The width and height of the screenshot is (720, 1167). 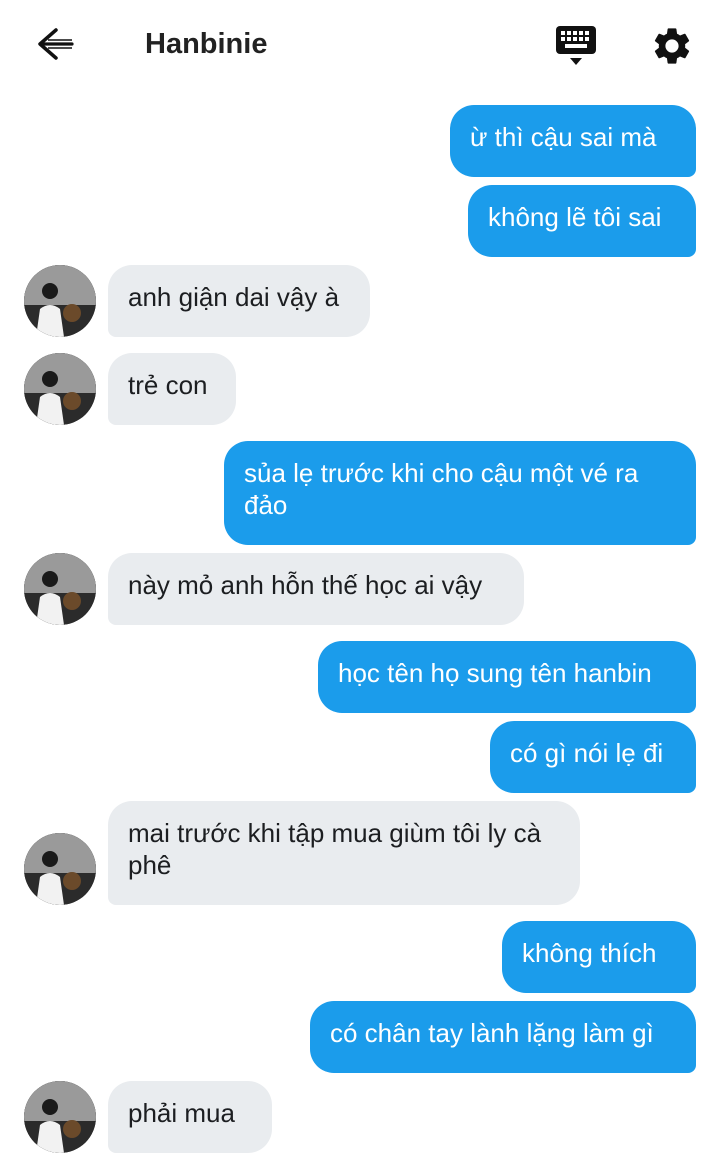 What do you see at coordinates (172, 389) in the screenshot?
I see `incoming-message: trẻ con` at bounding box center [172, 389].